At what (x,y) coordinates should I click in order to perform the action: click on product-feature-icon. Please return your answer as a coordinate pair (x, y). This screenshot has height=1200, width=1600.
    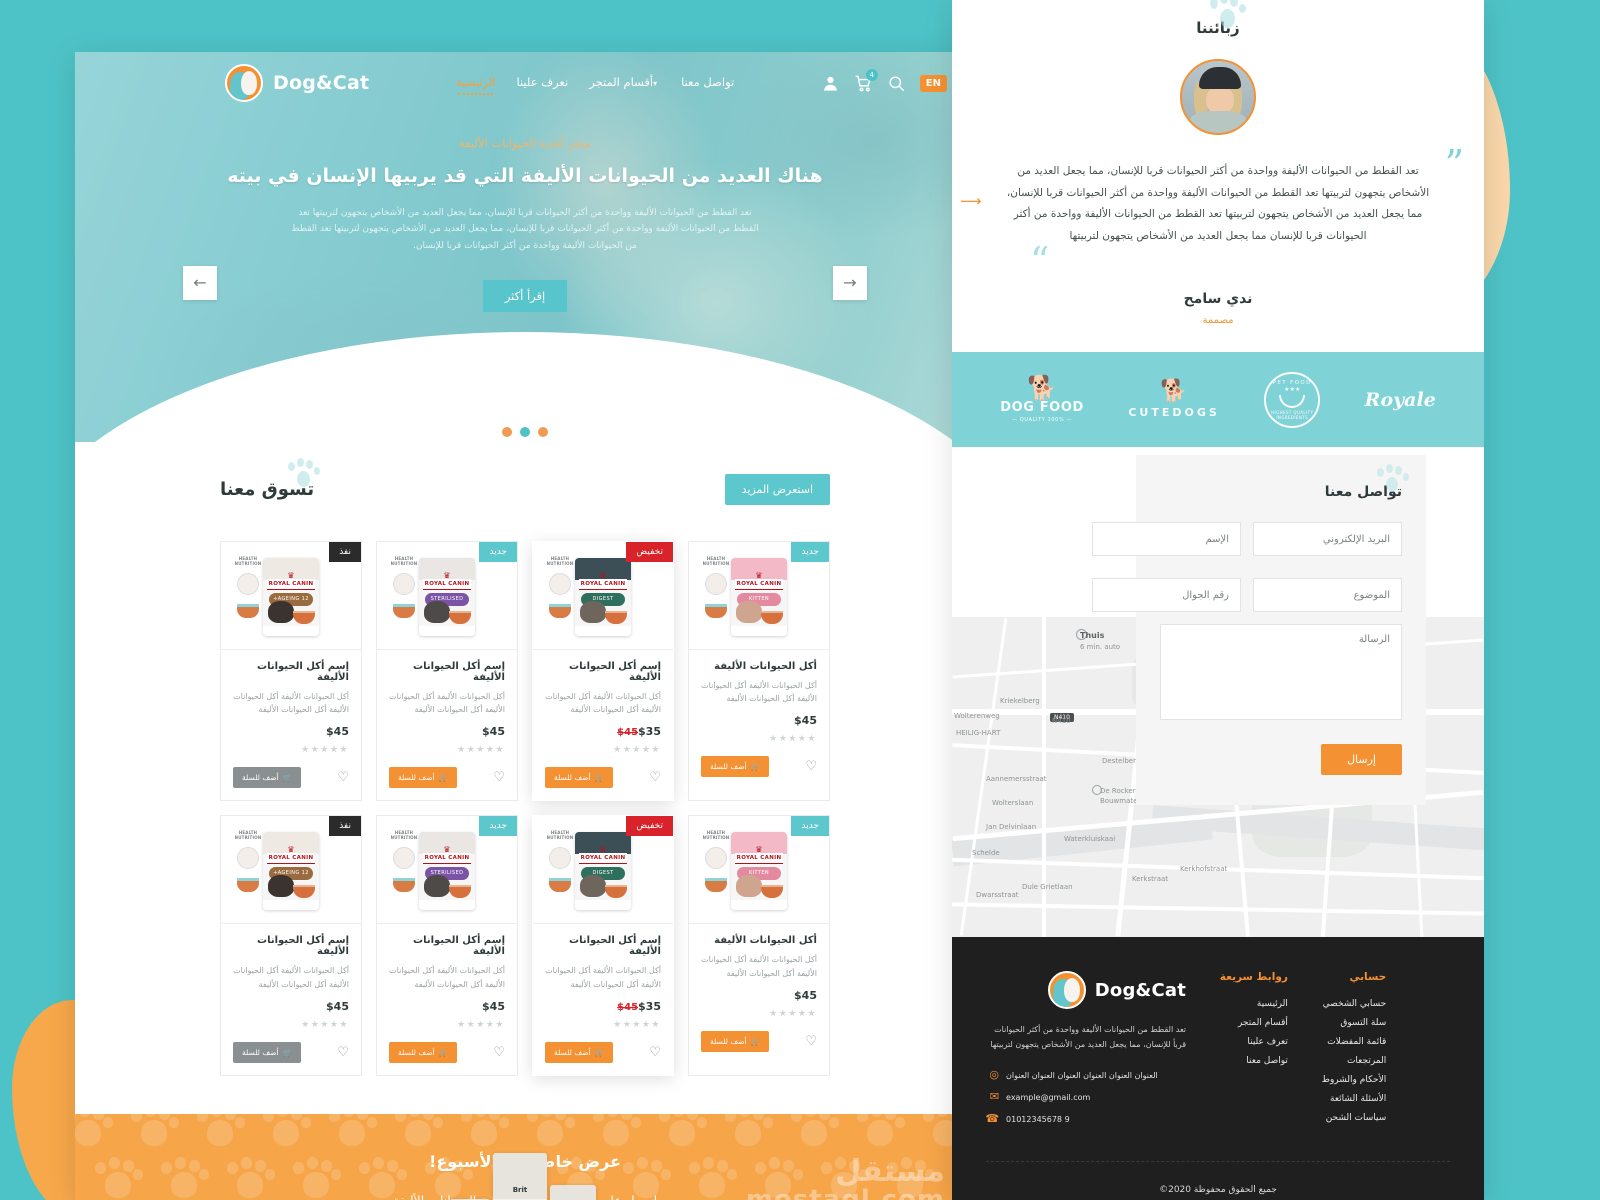
    Looking at the image, I should click on (716, 858).